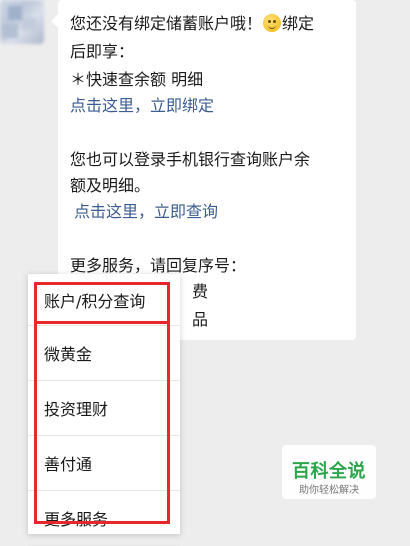  I want to click on menu-item-investment: 投资理财, so click(104, 408).